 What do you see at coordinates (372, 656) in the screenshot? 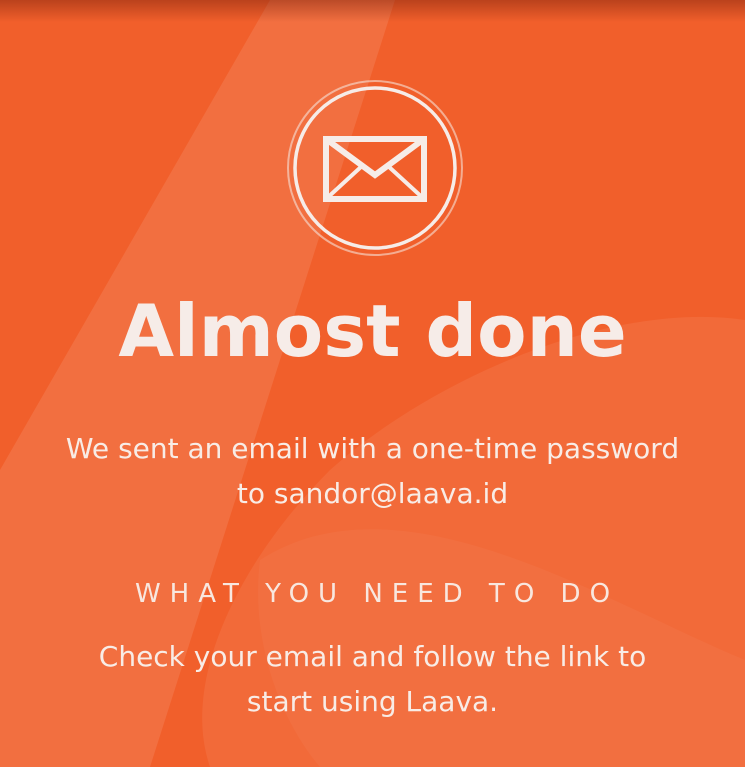
I see `instructions-line: Check your email and follow the link to` at bounding box center [372, 656].